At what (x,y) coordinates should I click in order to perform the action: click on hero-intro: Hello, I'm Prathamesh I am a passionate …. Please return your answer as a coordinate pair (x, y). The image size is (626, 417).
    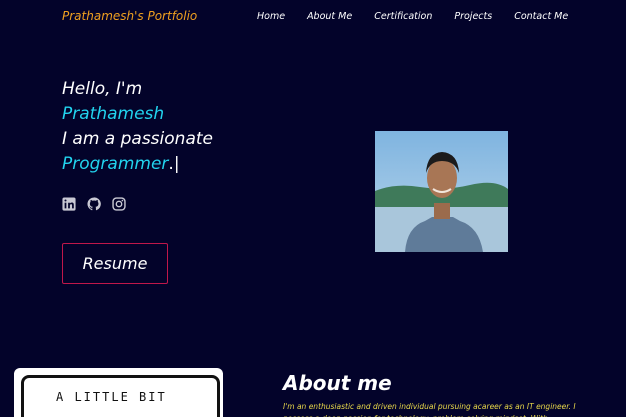
    Looking at the image, I should click on (137, 127).